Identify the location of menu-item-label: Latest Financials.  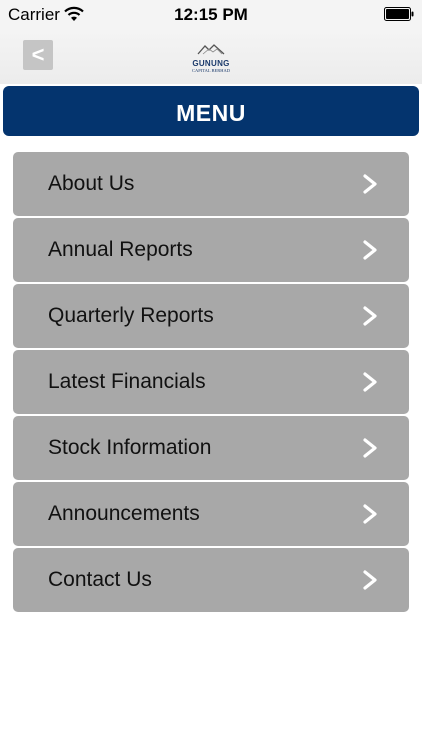
(127, 381).